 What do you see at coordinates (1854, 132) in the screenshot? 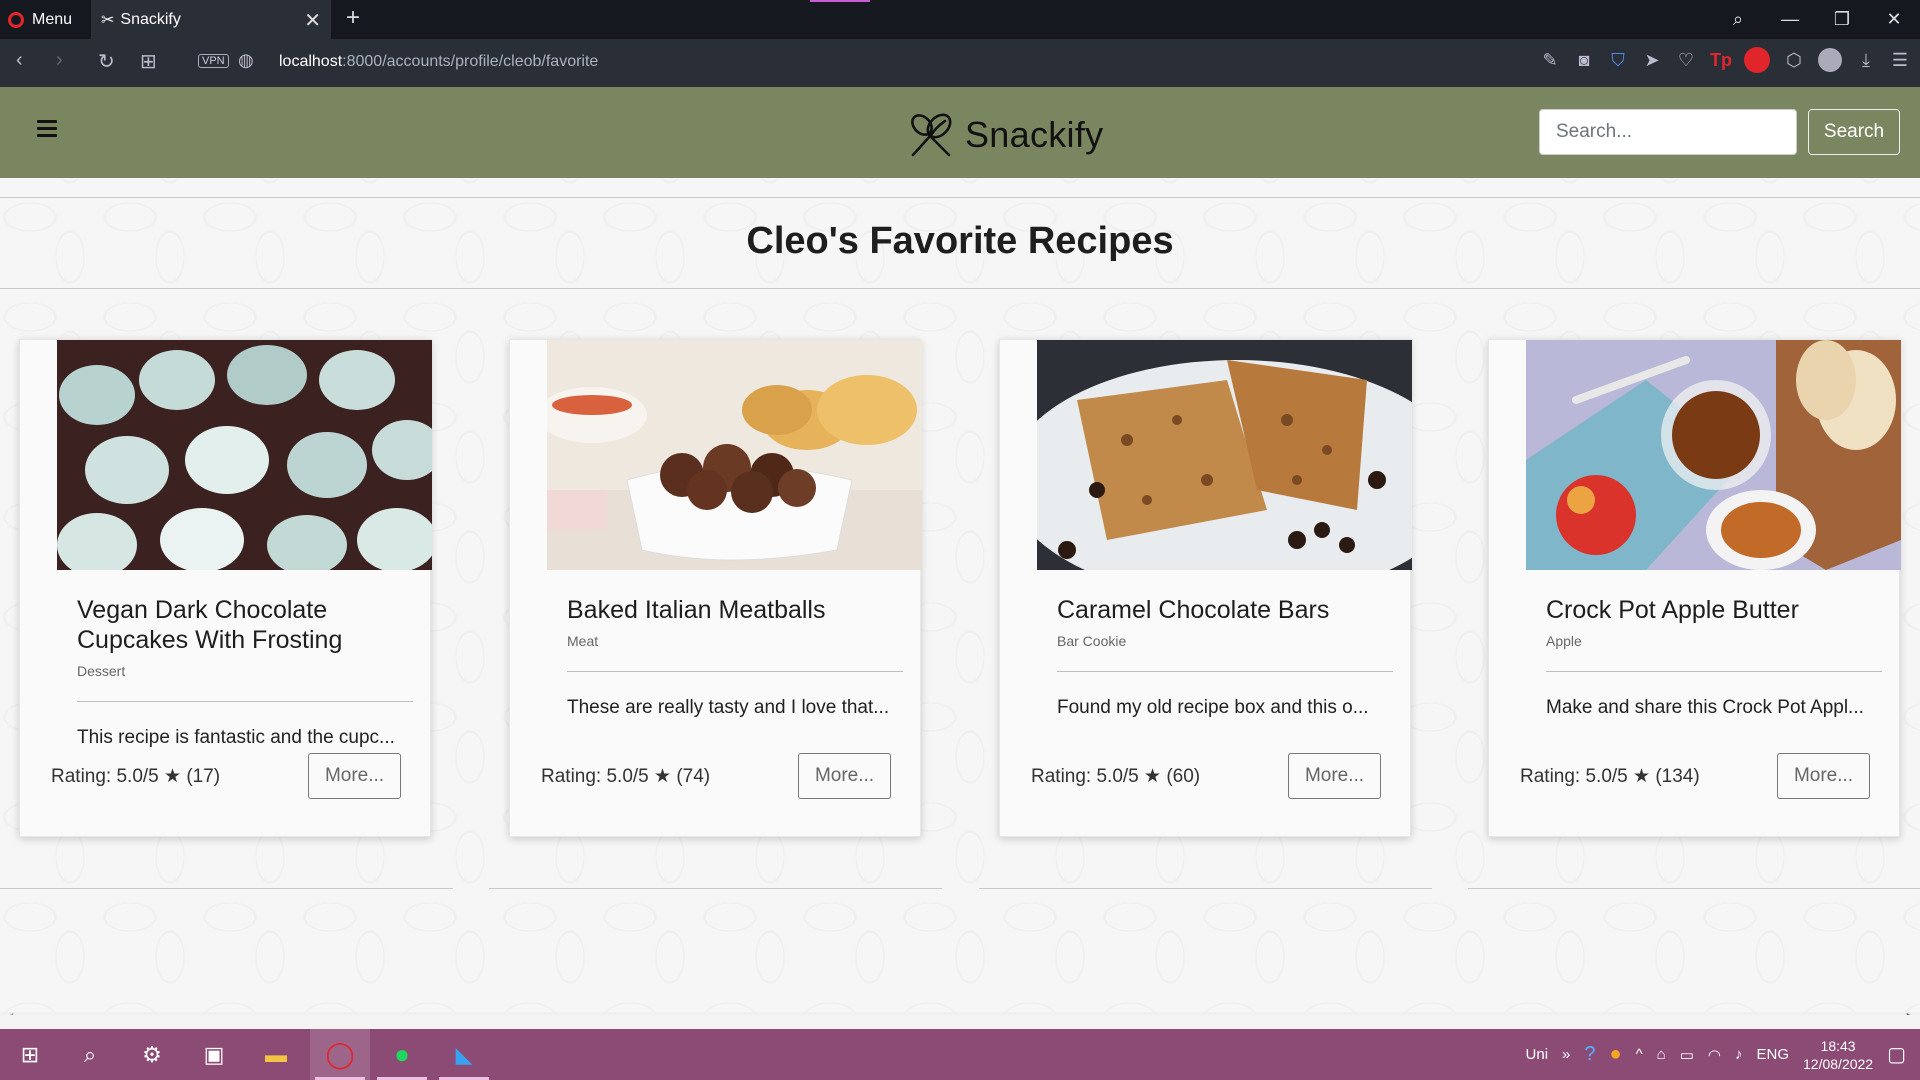
I see `search-button: Search` at bounding box center [1854, 132].